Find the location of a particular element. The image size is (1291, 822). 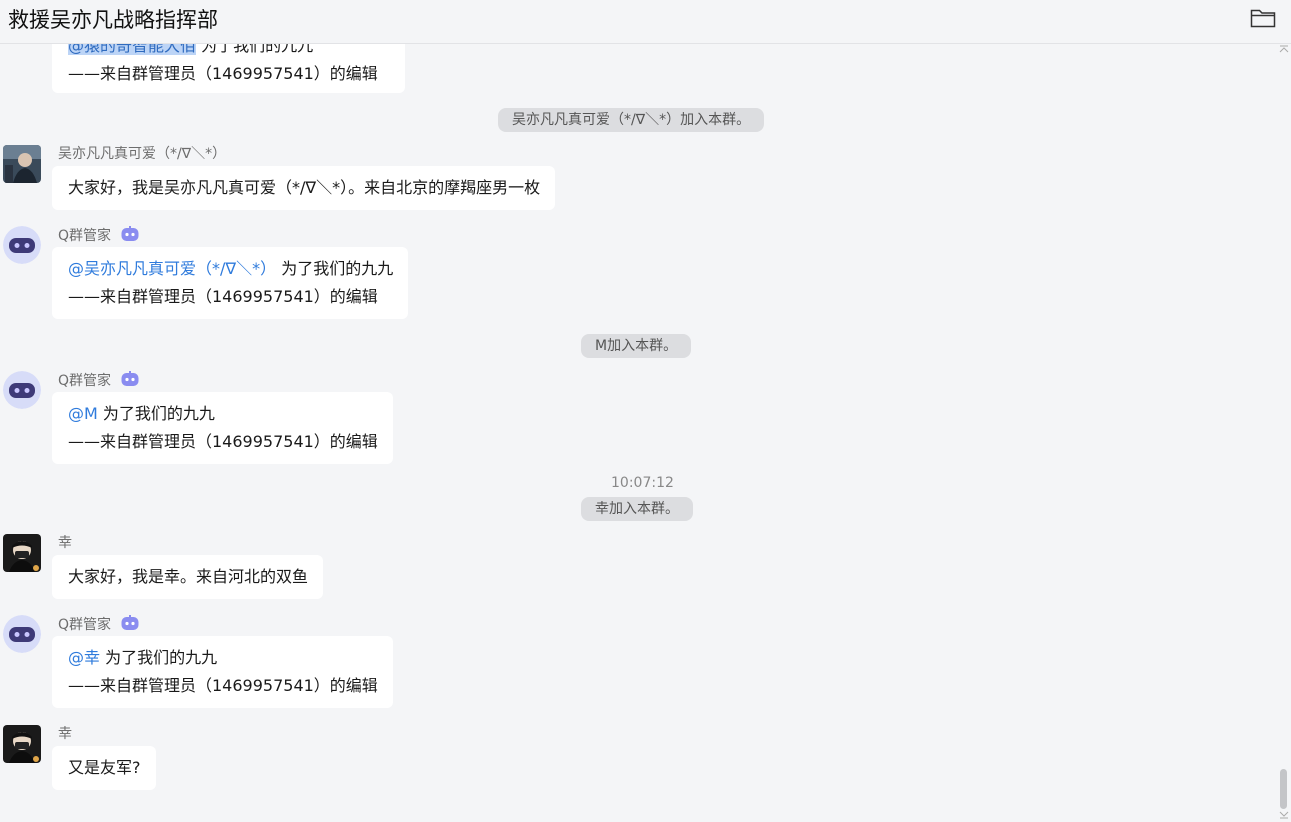

folder-icon is located at coordinates (1263, 18).